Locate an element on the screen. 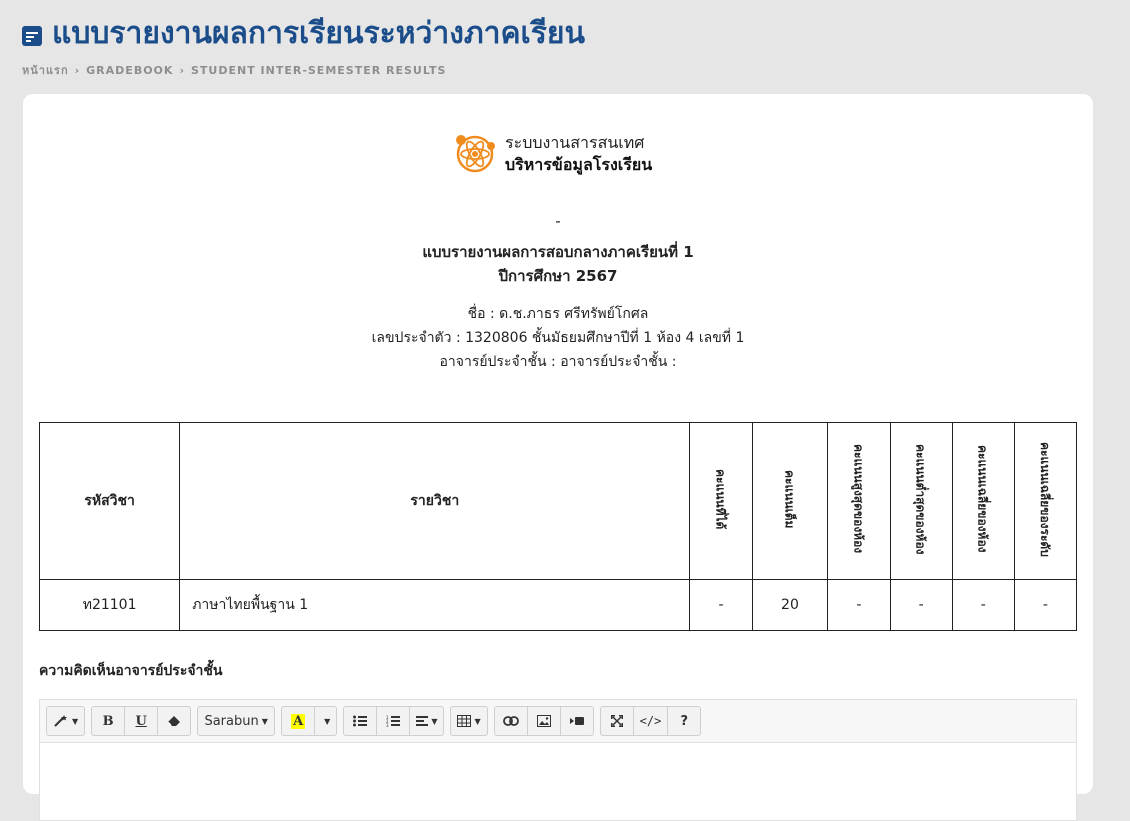  breadcrumb-home: หน้าแรก is located at coordinates (45, 70).